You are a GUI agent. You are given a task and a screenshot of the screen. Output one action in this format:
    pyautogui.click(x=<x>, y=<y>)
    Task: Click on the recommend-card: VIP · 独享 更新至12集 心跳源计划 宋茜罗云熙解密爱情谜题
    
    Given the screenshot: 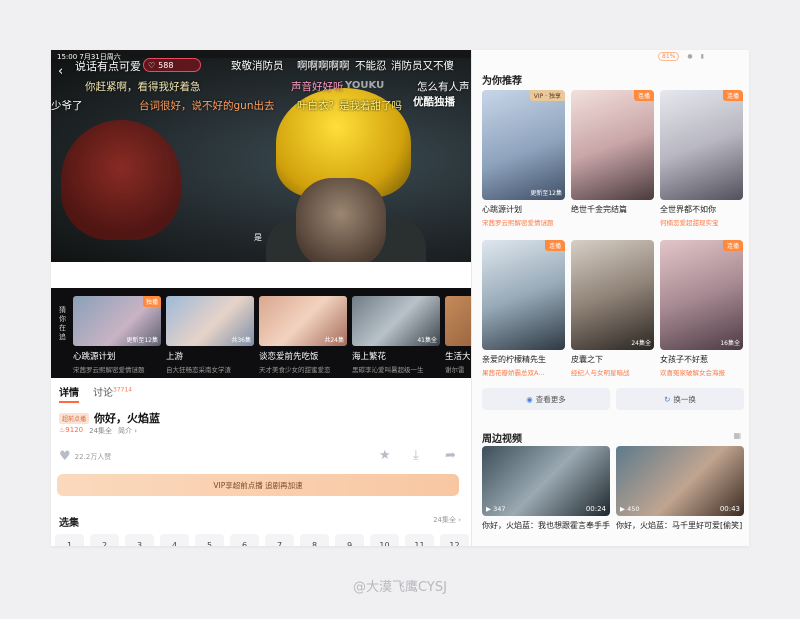 What is the action you would take?
    pyautogui.click(x=523, y=158)
    